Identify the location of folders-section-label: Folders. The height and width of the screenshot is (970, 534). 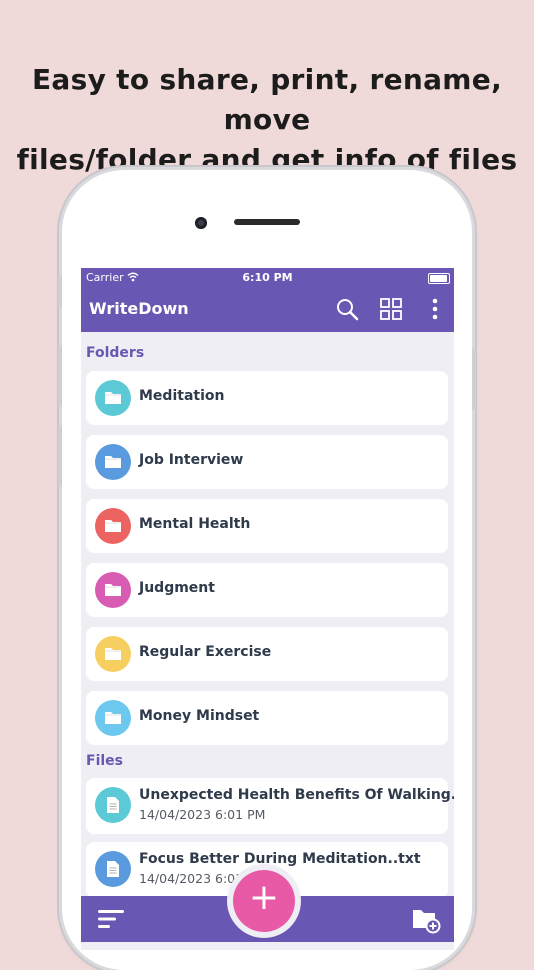
(115, 353).